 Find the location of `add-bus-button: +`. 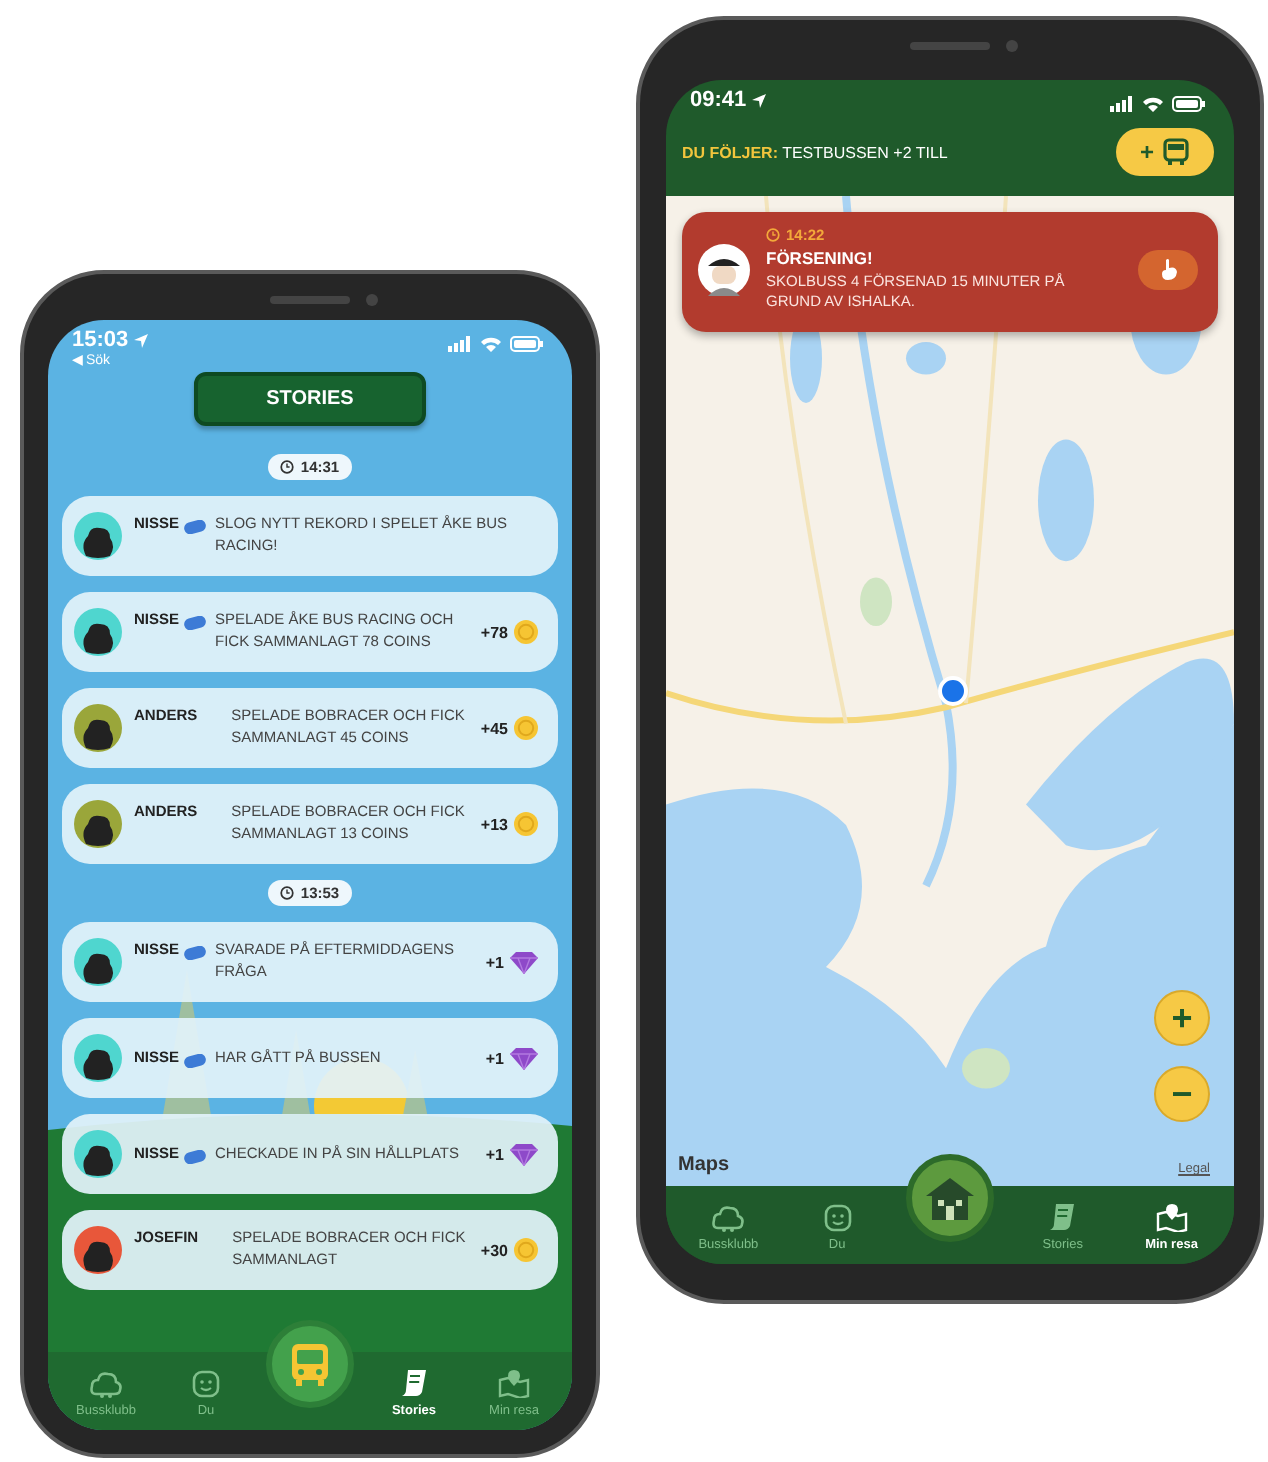

add-bus-button: + is located at coordinates (1164, 152).